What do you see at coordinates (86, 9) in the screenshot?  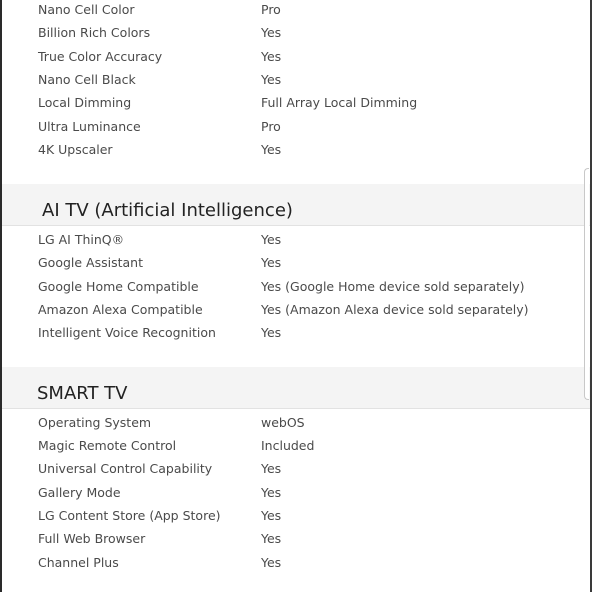 I see `spec-label: Nano Cell Color` at bounding box center [86, 9].